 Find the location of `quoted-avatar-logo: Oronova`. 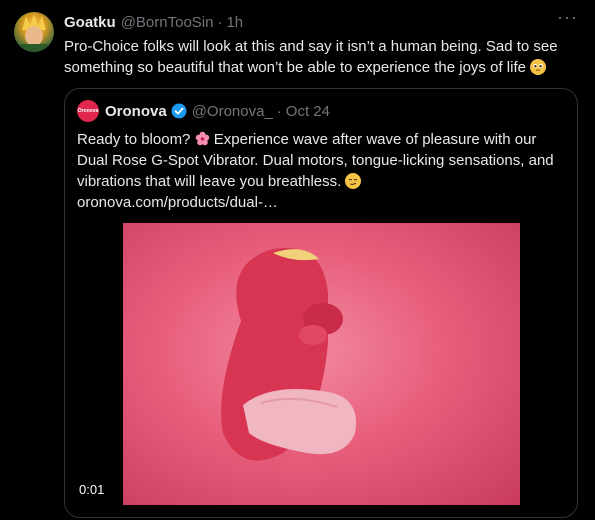

quoted-avatar-logo: Oronova is located at coordinates (88, 111).